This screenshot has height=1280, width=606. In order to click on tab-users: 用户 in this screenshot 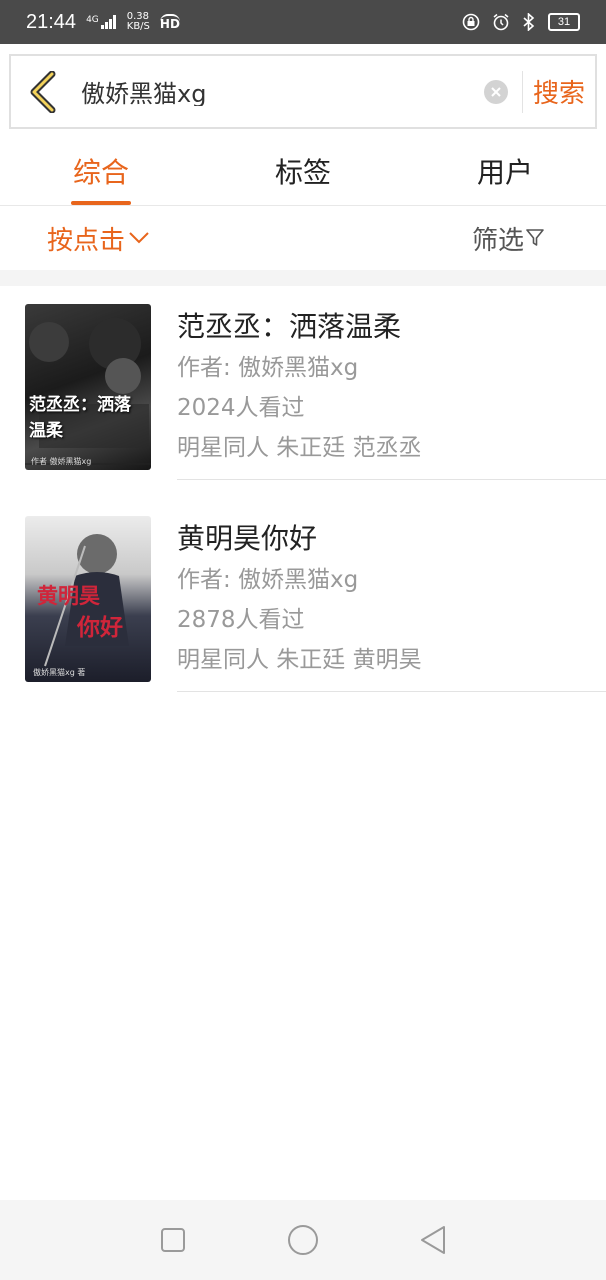, I will do `click(505, 170)`.